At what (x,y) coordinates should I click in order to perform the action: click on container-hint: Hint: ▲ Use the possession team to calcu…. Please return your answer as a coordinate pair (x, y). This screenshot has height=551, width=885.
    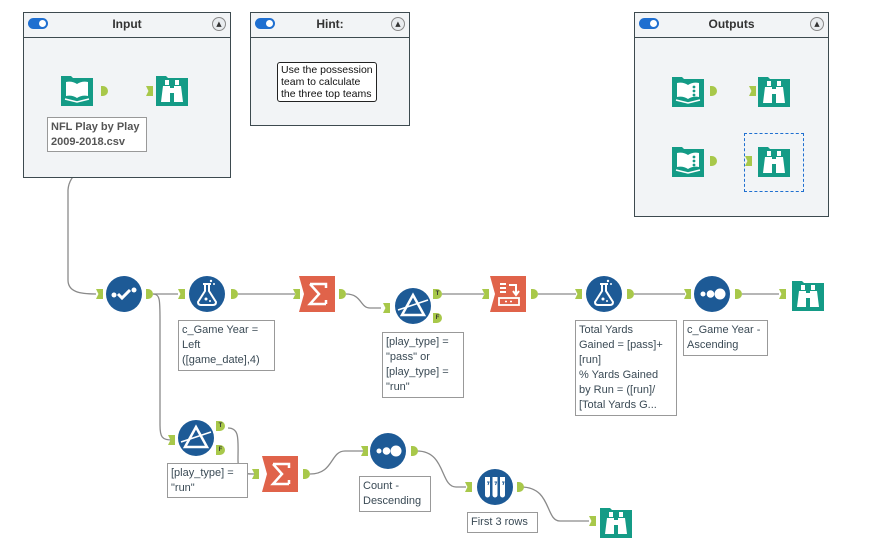
    Looking at the image, I should click on (330, 69).